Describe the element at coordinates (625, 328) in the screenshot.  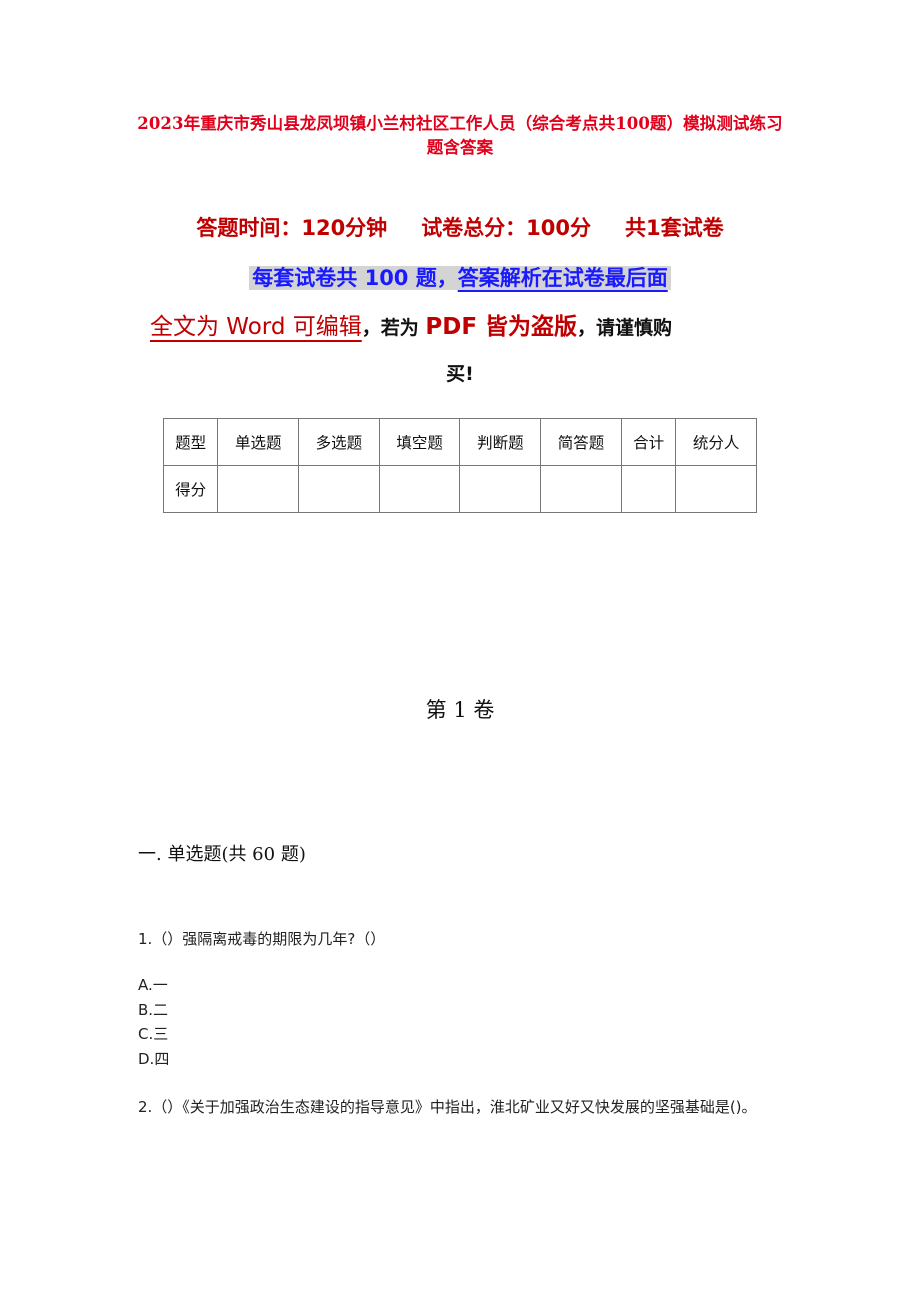
I see `warning-text-2: ，请谨慎购` at that location.